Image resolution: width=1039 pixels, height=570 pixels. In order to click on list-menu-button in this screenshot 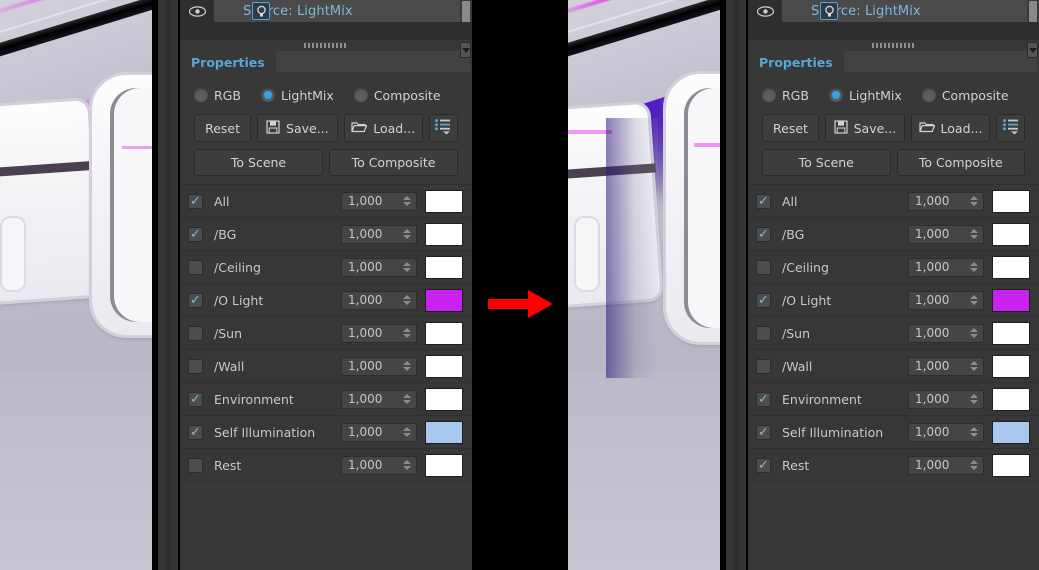, I will do `click(1010, 128)`.